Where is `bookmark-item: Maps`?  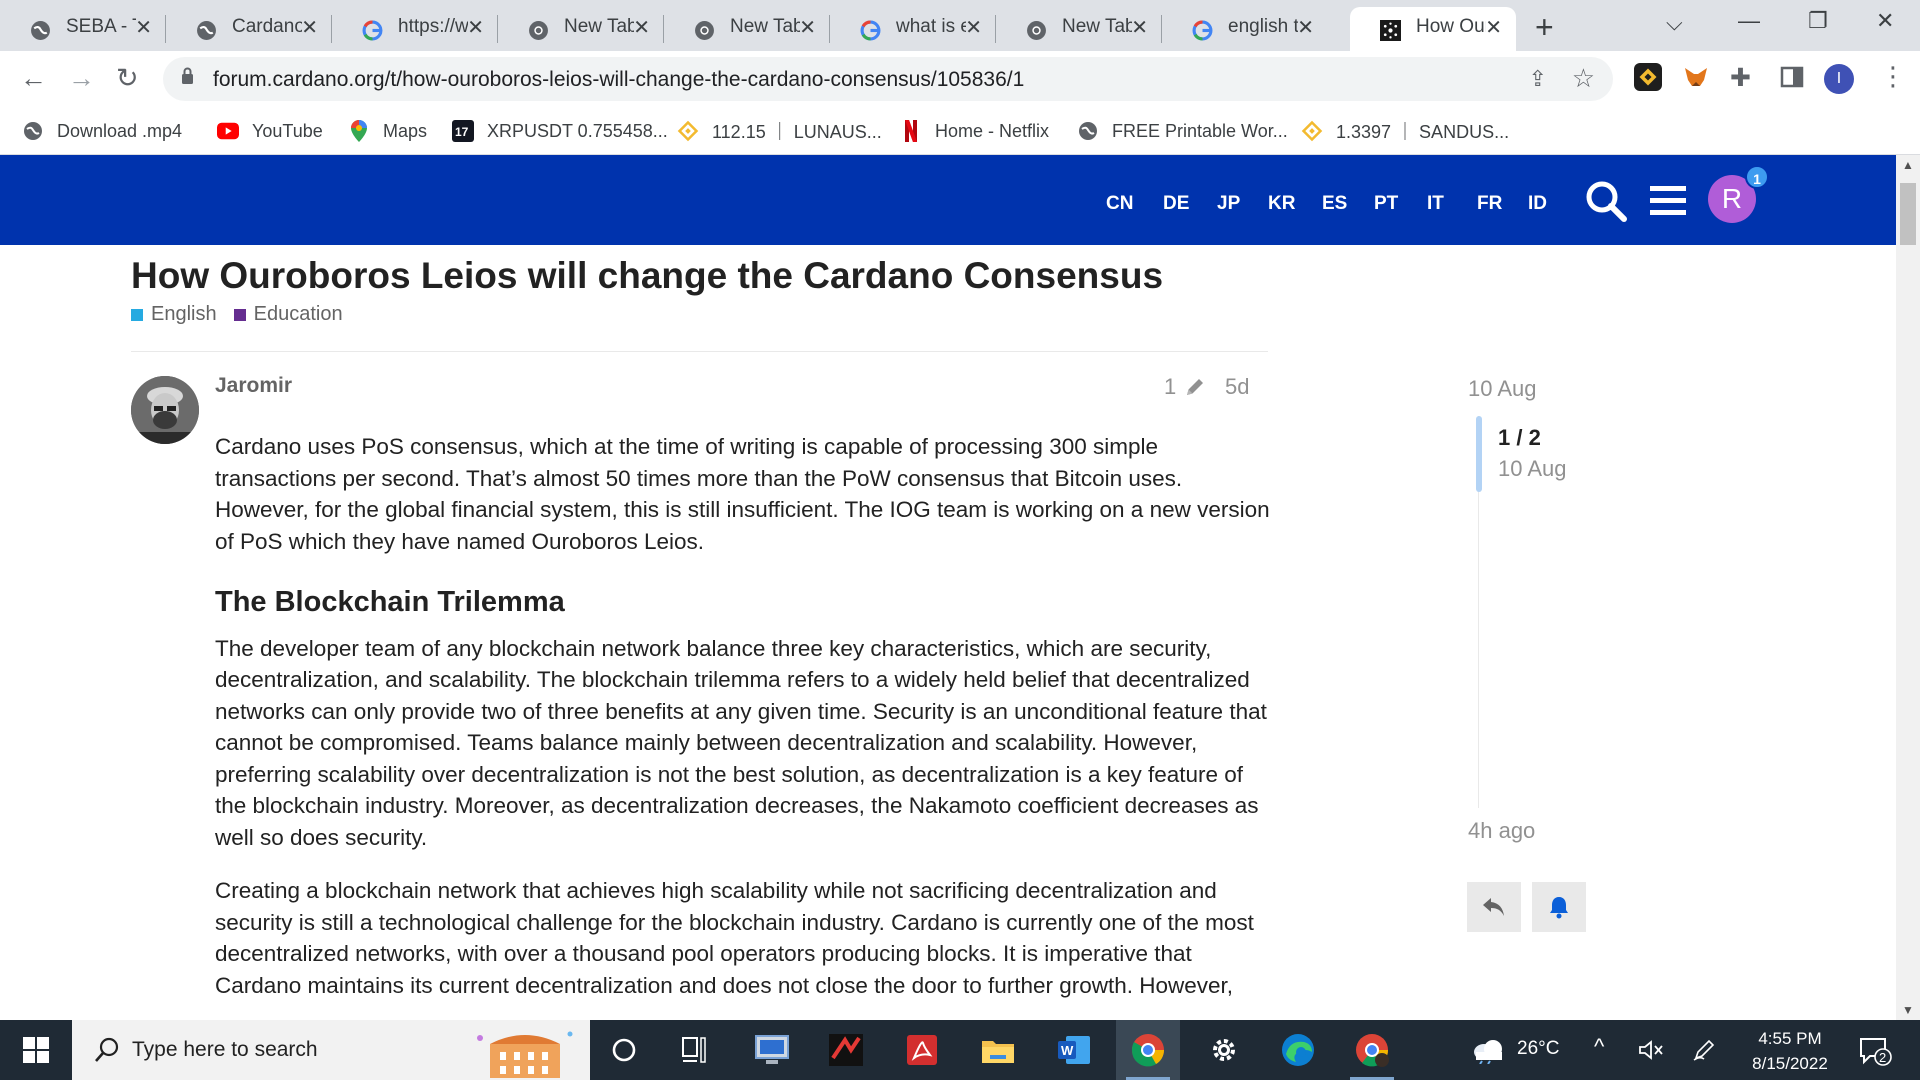 bookmark-item: Maps is located at coordinates (387, 131).